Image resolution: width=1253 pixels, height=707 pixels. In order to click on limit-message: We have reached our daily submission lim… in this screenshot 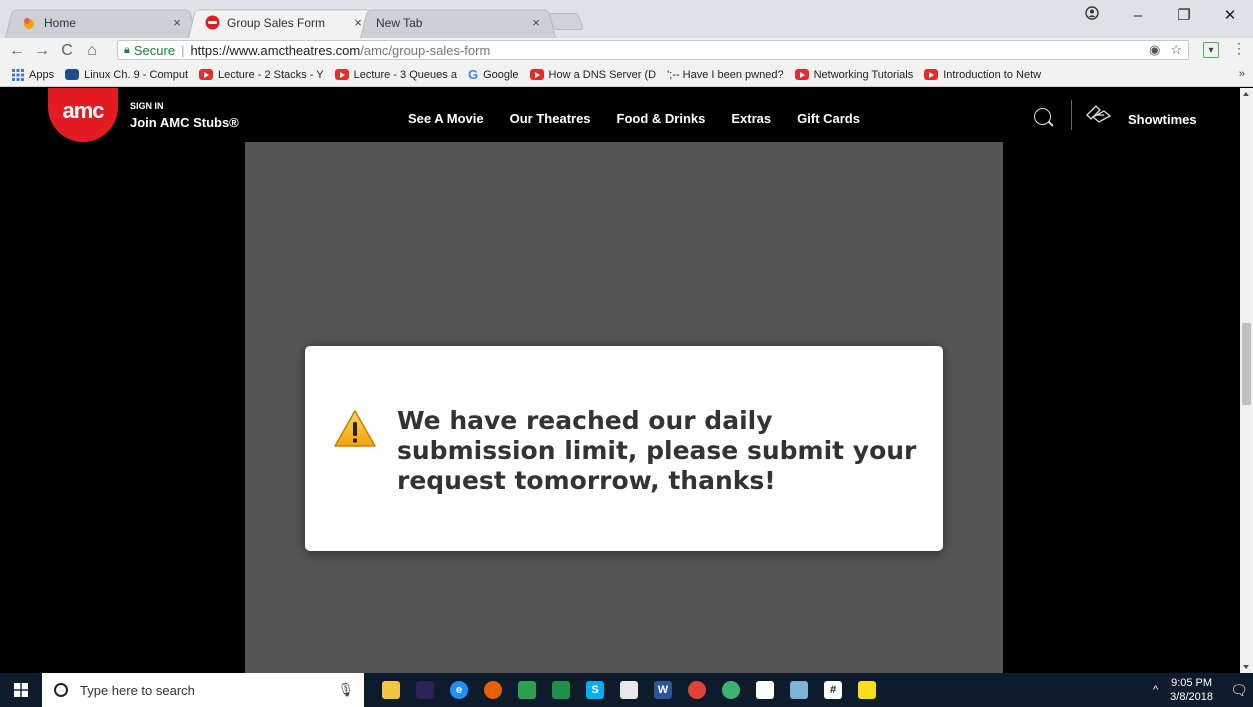, I will do `click(657, 450)`.